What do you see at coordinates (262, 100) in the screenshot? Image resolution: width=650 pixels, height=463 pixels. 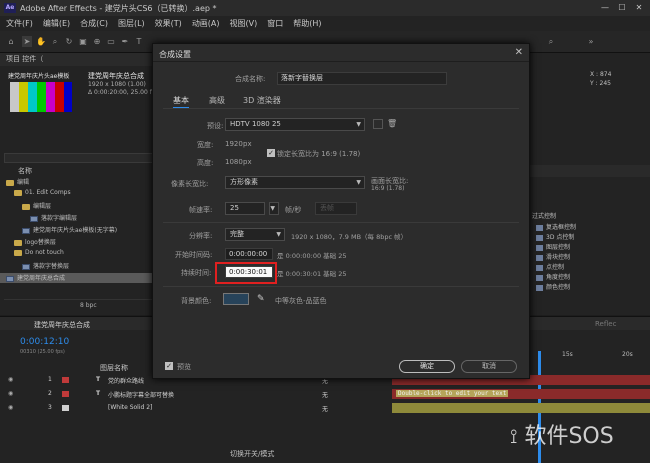 I see `tab-3d-renderer: 3D 渲染器` at bounding box center [262, 100].